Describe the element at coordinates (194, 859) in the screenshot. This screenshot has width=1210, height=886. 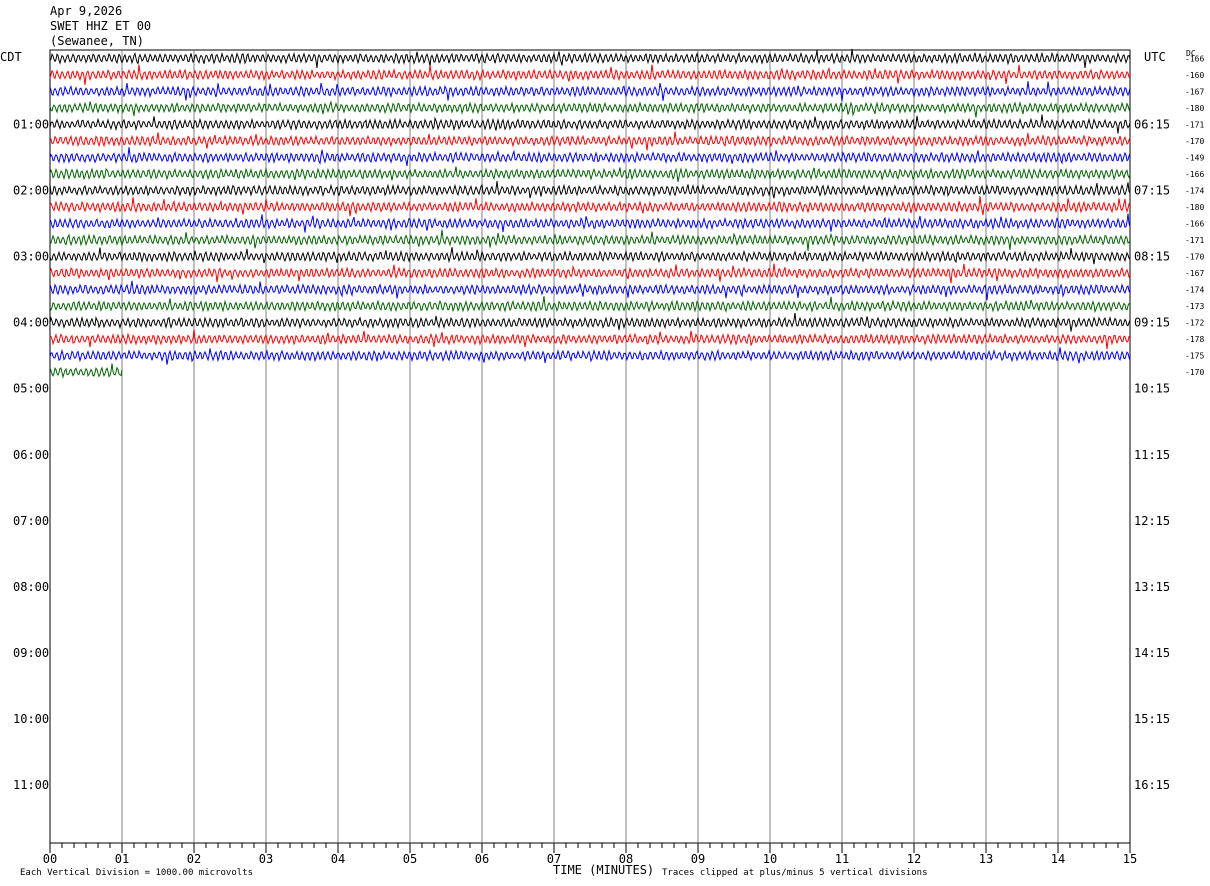
I see `x-tick-label: 02` at that location.